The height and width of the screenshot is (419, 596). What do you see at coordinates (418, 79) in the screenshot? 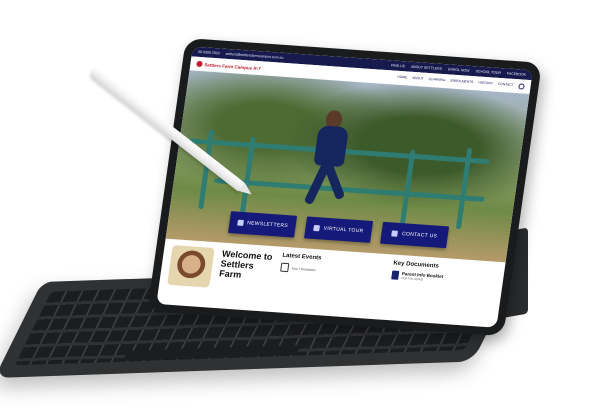
I see `nav-item-about: ABOUT` at bounding box center [418, 79].